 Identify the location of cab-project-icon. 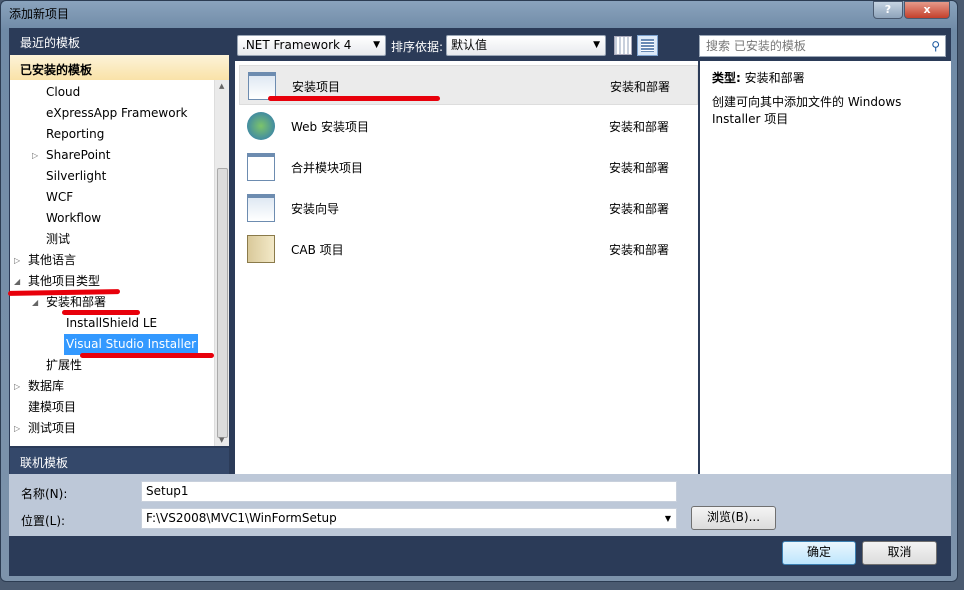
(261, 249).